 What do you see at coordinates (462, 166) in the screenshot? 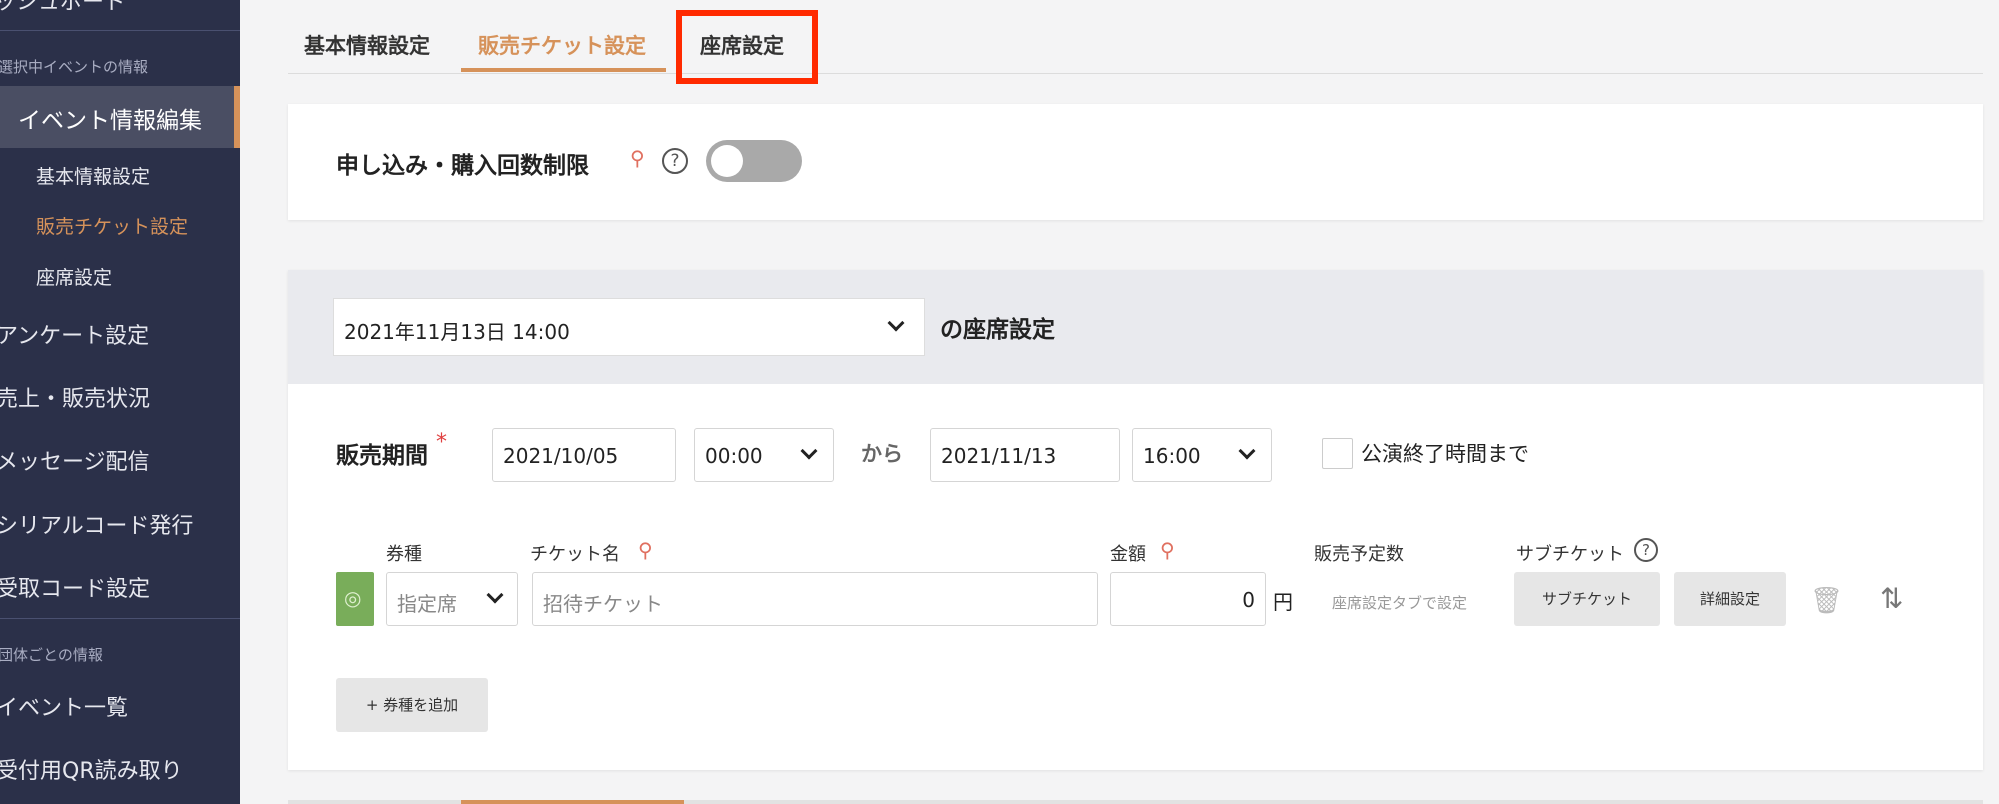
I see `purchase-limit-label: 申し込み・購入回数制限` at bounding box center [462, 166].